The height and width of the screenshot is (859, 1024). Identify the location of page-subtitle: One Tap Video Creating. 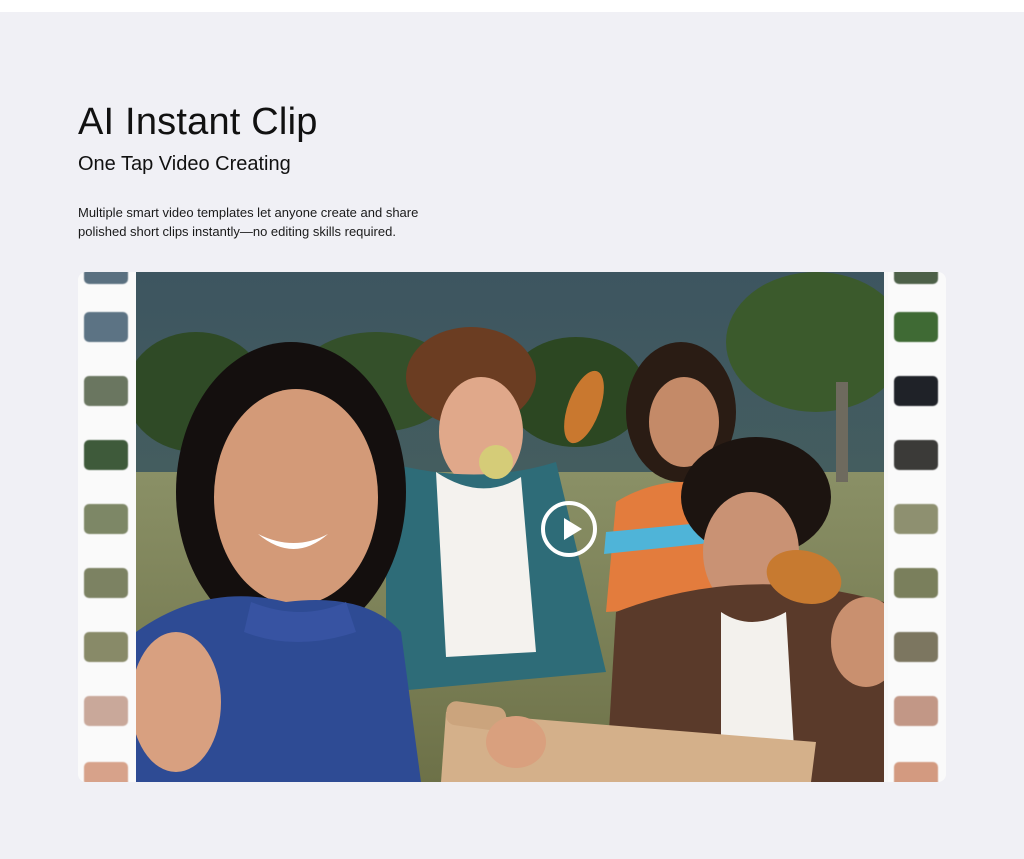
(184, 164).